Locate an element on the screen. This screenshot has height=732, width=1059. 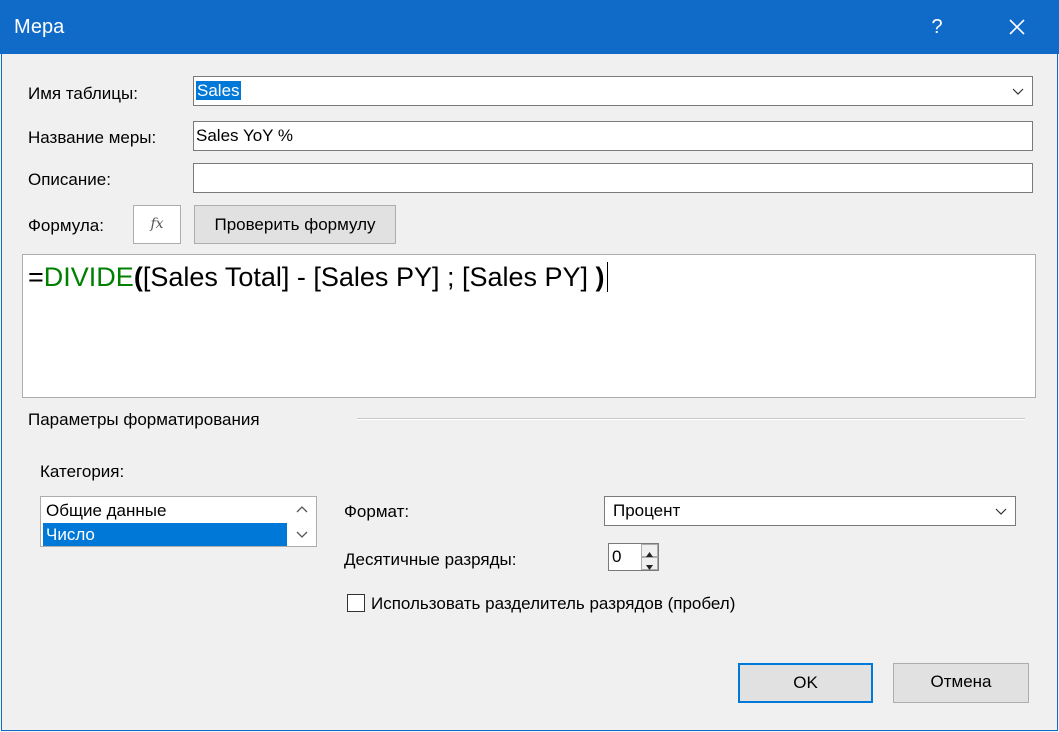
table-name-value: Sales is located at coordinates (218, 90).